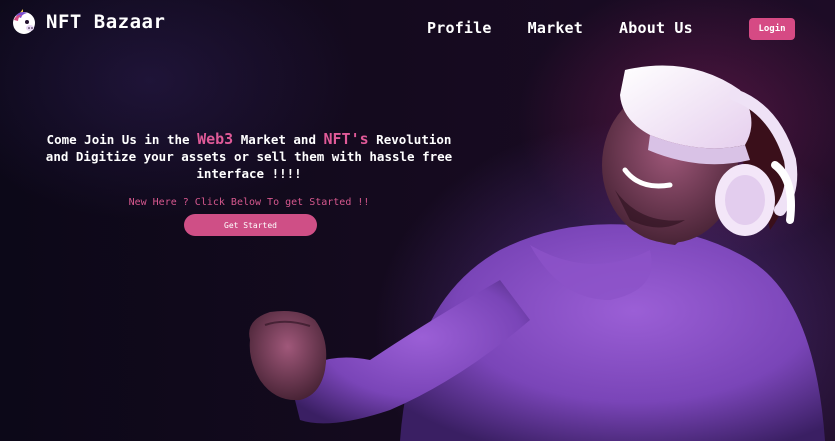 This screenshot has width=835, height=441. What do you see at coordinates (278, 139) in the screenshot?
I see `hero-headline-middle: Market and` at bounding box center [278, 139].